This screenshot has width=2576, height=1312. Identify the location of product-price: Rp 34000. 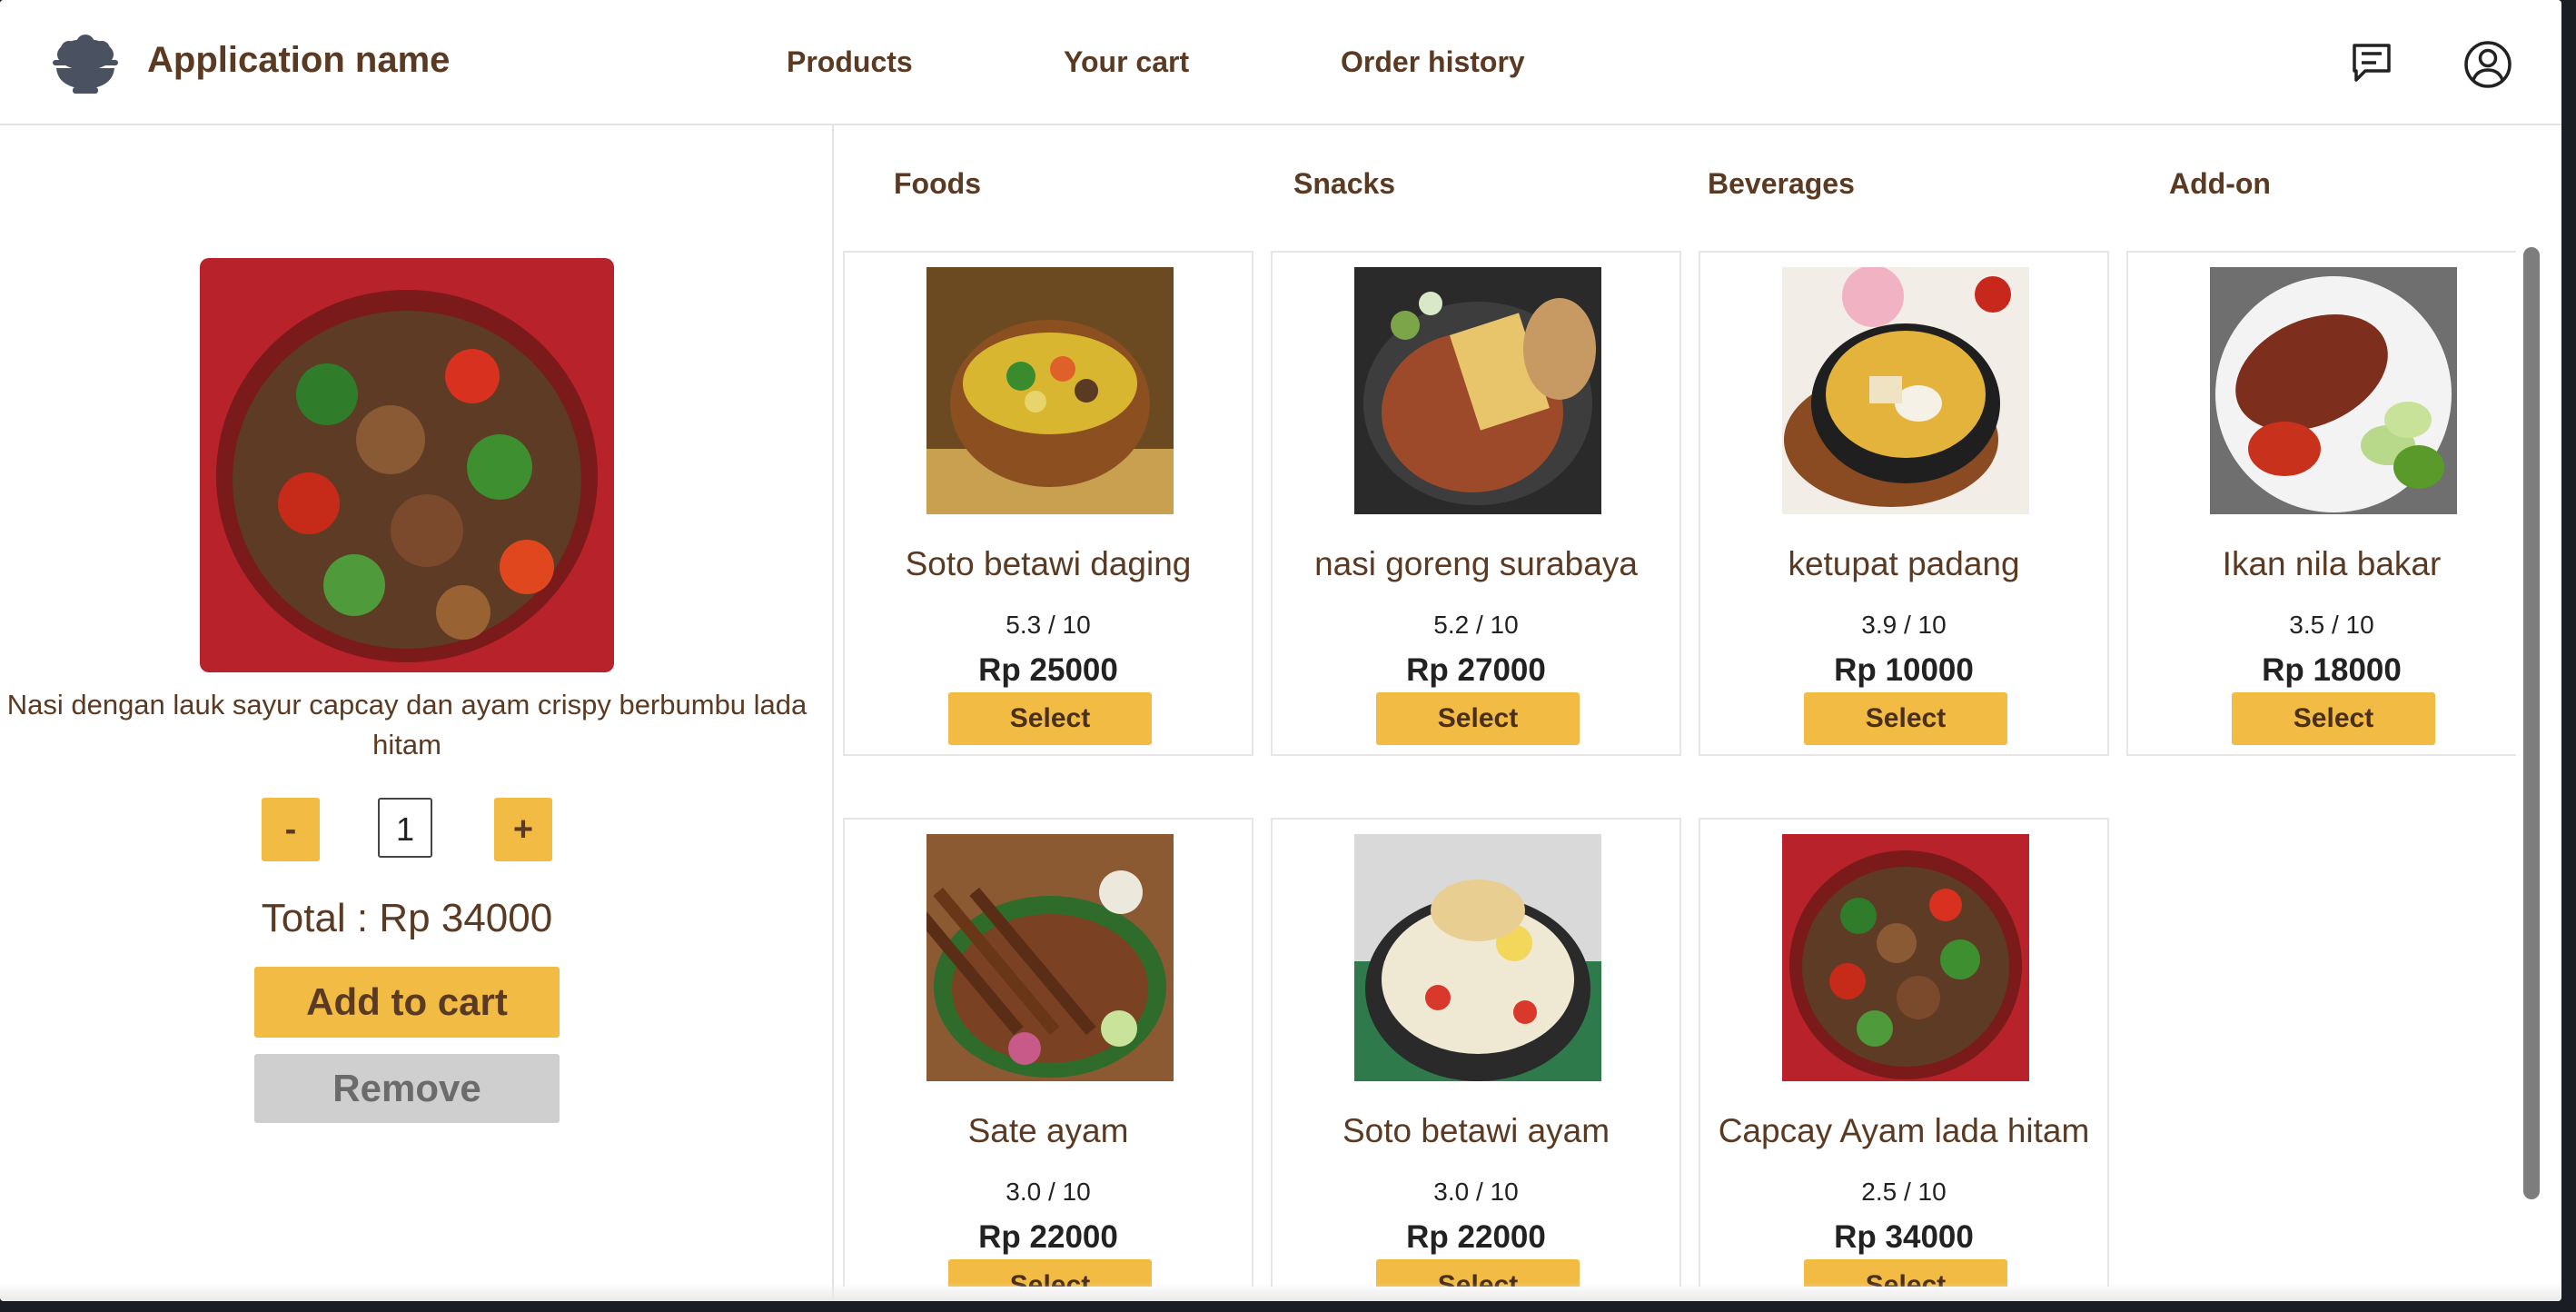
(1904, 1237).